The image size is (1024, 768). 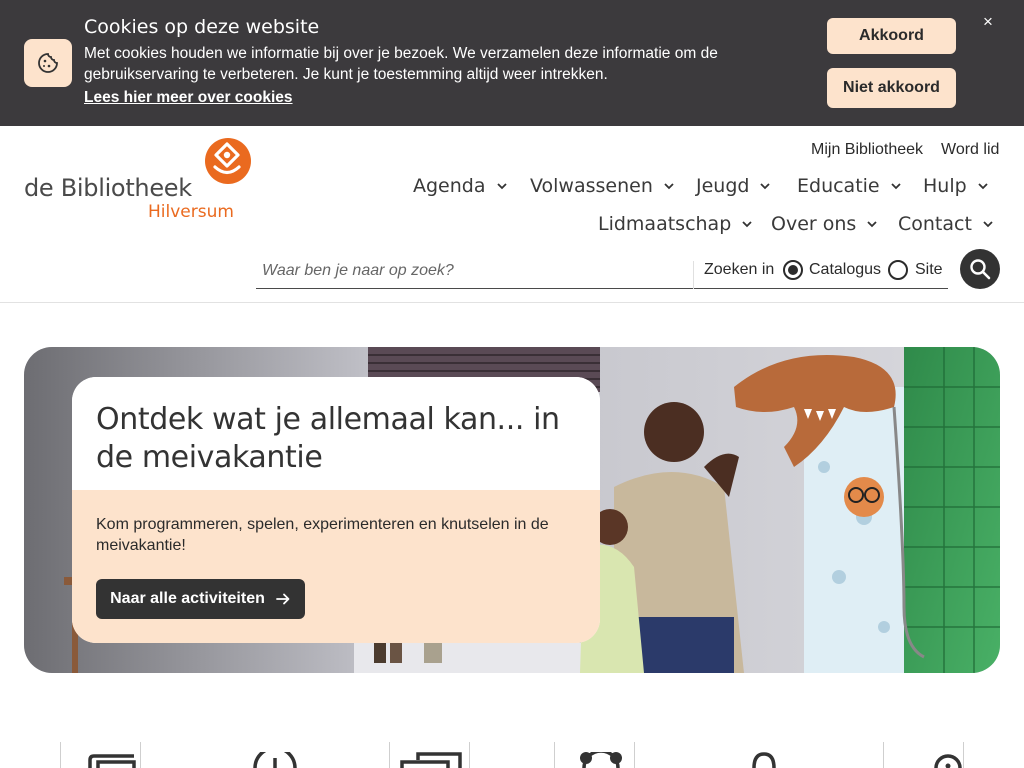 I want to click on become-member-link: Word lid, so click(x=970, y=150).